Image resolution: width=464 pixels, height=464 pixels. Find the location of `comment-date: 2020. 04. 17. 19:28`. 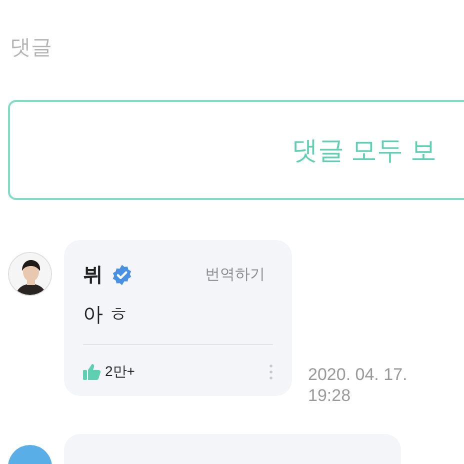

comment-date: 2020. 04. 17. 19:28 is located at coordinates (358, 385).